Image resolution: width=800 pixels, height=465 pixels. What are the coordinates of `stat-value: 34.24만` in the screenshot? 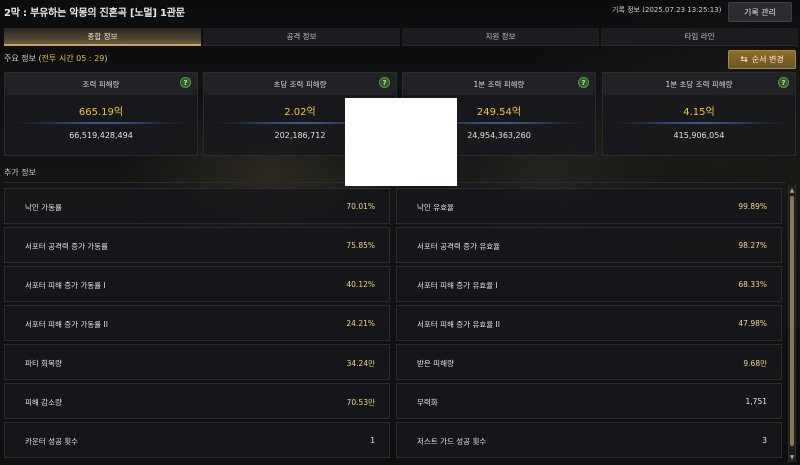 It's located at (360, 363).